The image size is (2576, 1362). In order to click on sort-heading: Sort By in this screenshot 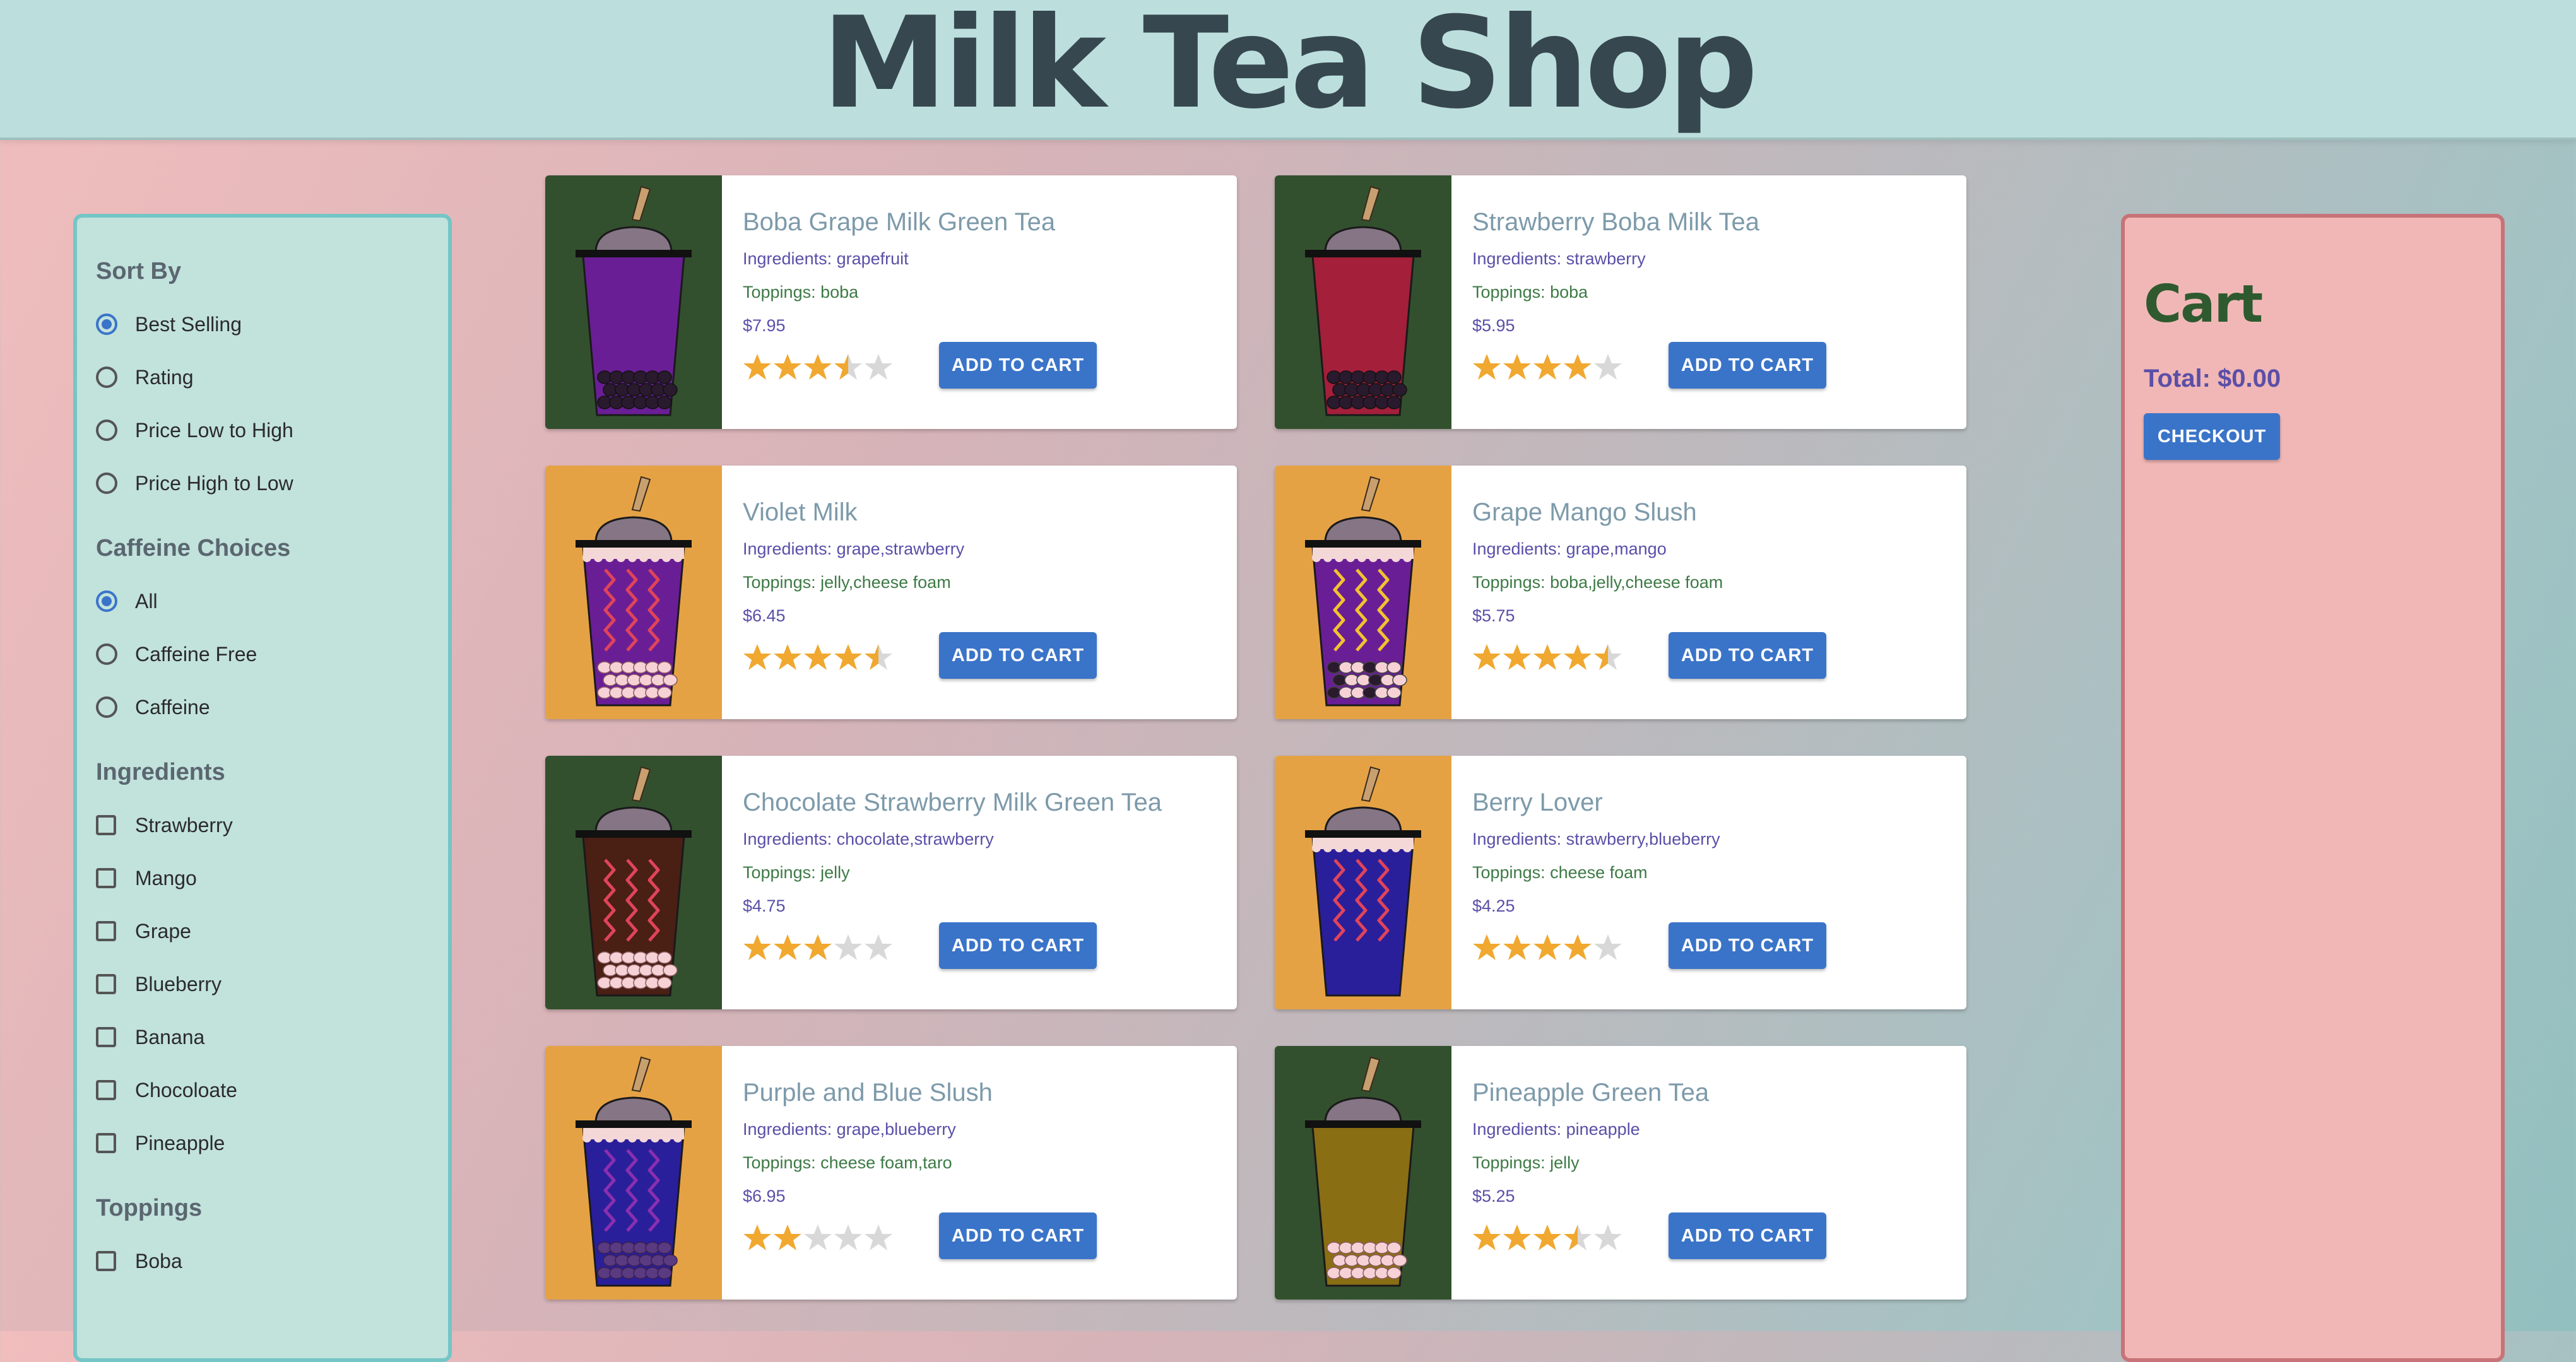, I will do `click(139, 271)`.